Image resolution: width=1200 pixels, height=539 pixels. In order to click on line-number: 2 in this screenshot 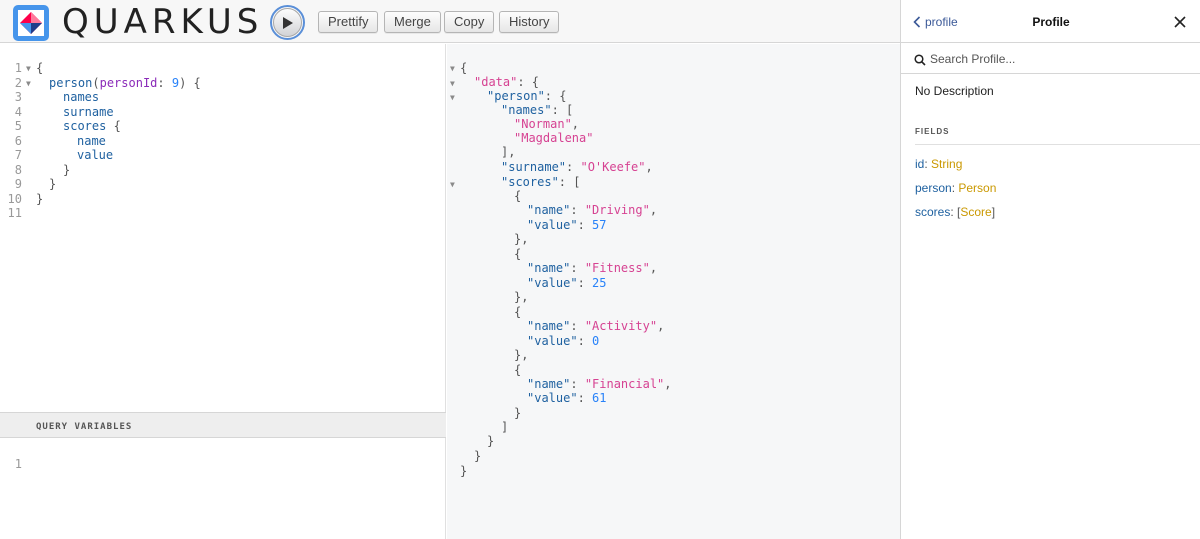, I will do `click(18, 83)`.